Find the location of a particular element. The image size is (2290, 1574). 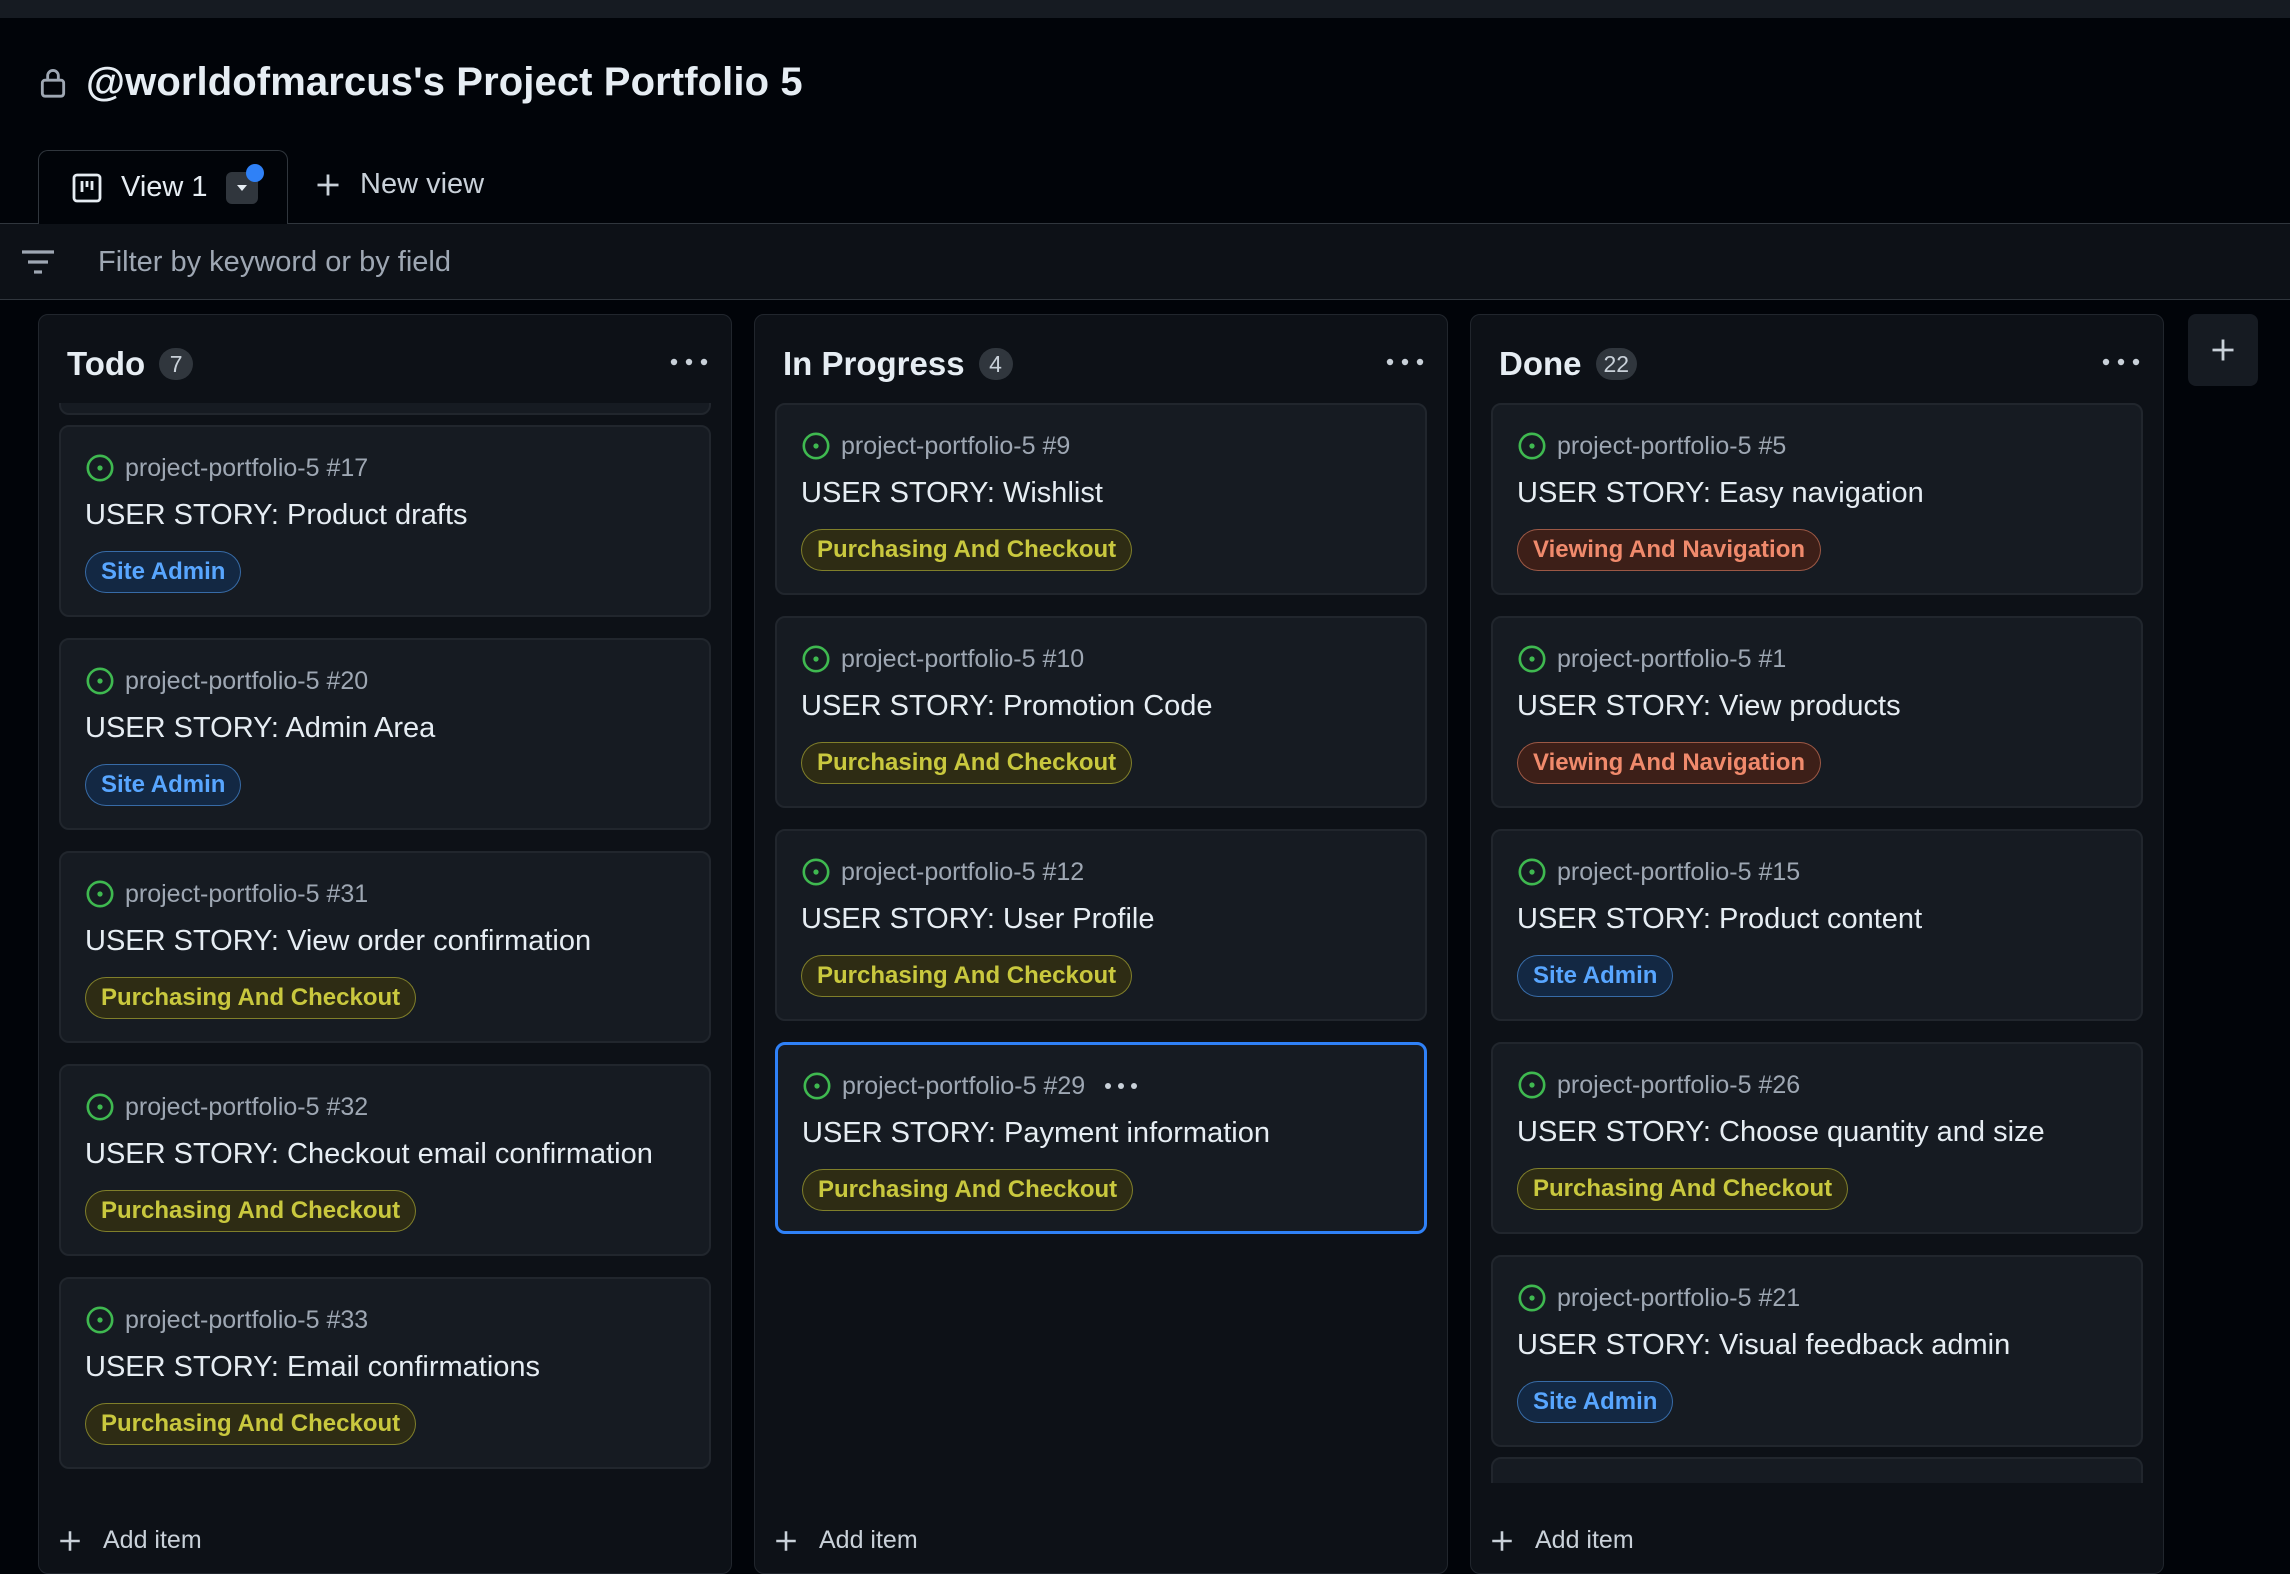

issue-reference: project-portfolio-5 #33 is located at coordinates (246, 1320).